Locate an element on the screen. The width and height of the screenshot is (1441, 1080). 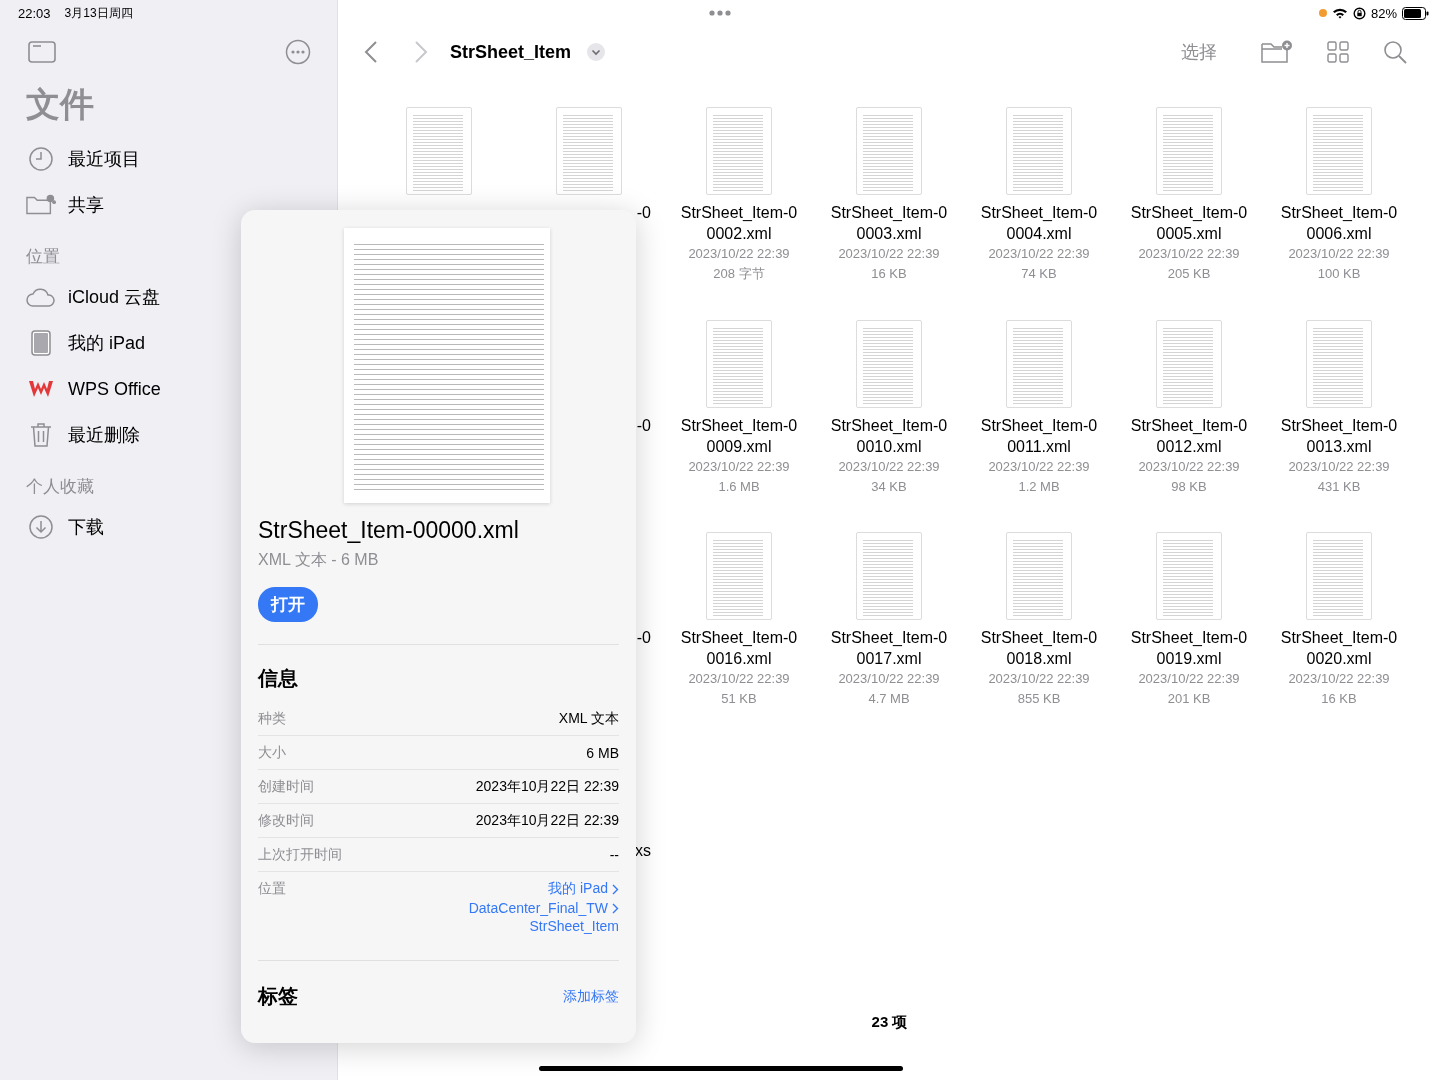
location-link: 我的 iPad is located at coordinates (578, 889).